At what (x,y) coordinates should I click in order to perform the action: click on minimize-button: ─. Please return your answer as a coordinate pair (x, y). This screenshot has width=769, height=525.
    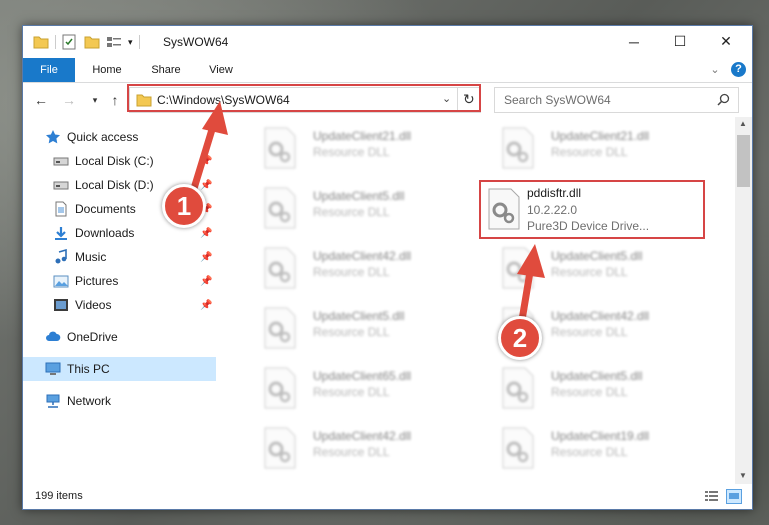
    Looking at the image, I should click on (634, 41).